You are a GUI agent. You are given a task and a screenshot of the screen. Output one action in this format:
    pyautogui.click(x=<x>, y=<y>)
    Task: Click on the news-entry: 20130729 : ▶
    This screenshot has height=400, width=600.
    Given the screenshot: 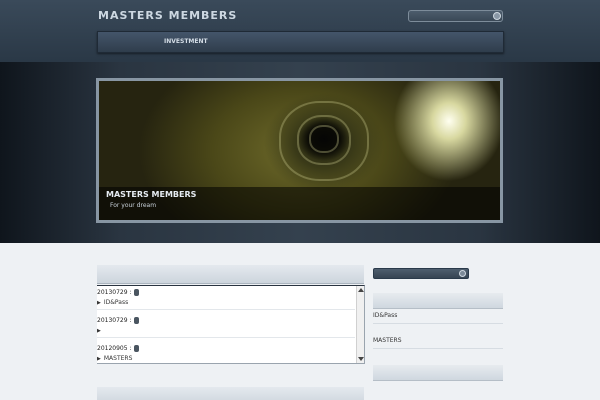 What is the action you would take?
    pyautogui.click(x=226, y=326)
    